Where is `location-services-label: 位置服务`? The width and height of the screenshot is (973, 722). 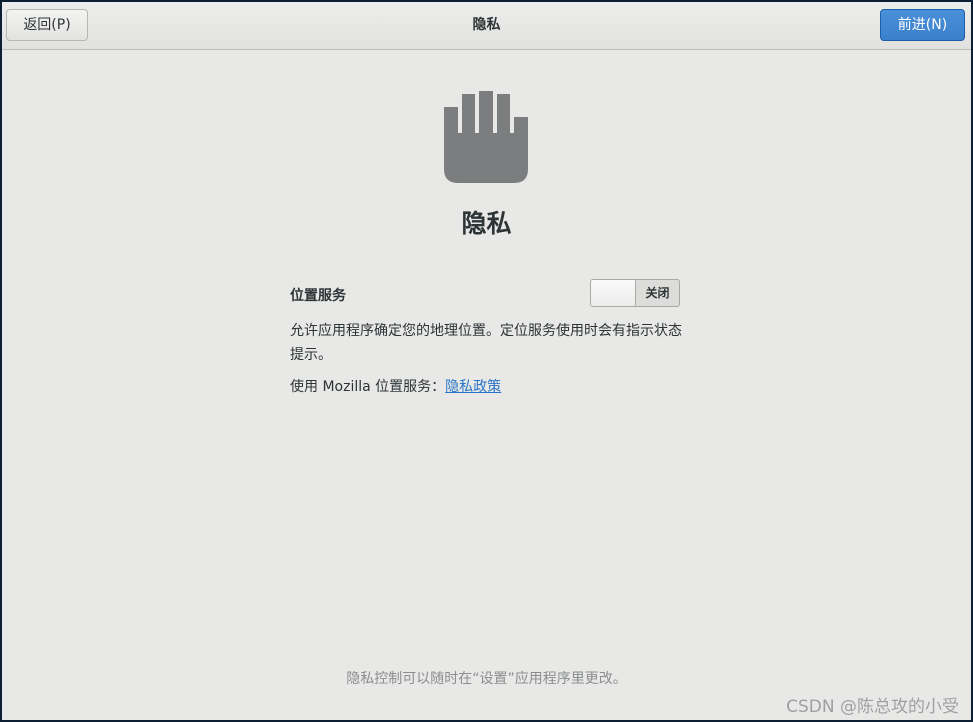
location-services-label: 位置服务 is located at coordinates (318, 296).